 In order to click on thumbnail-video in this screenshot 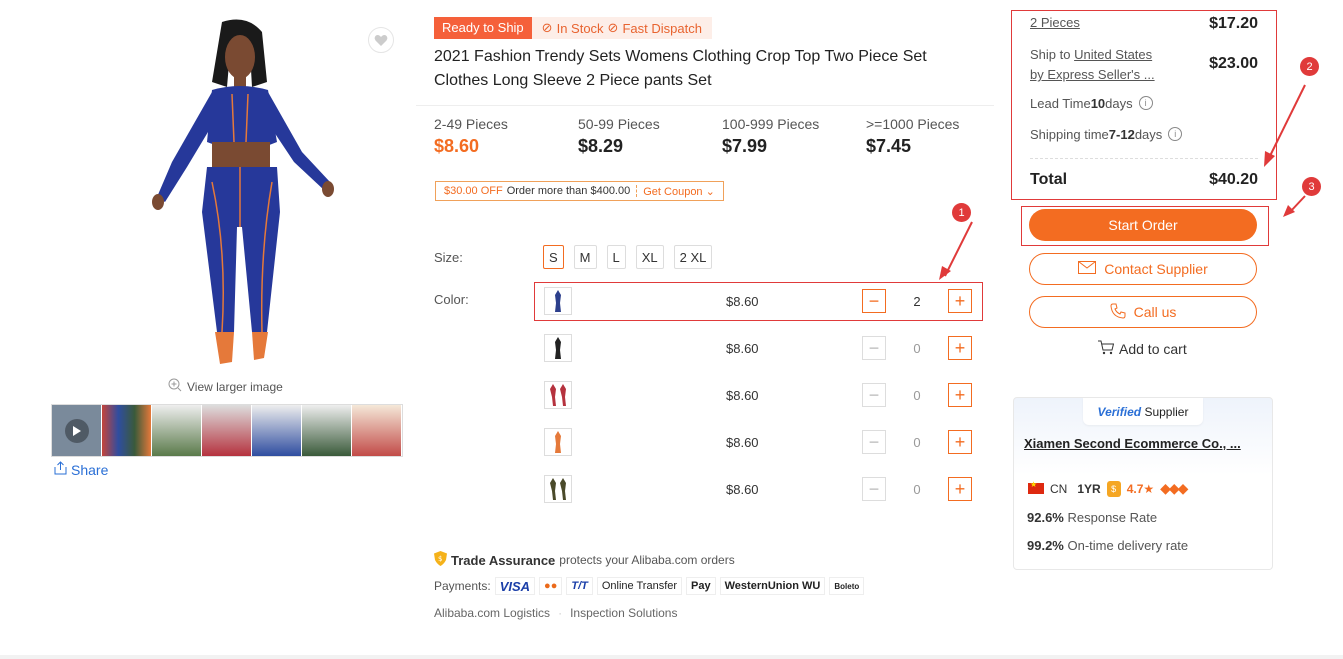, I will do `click(77, 430)`.